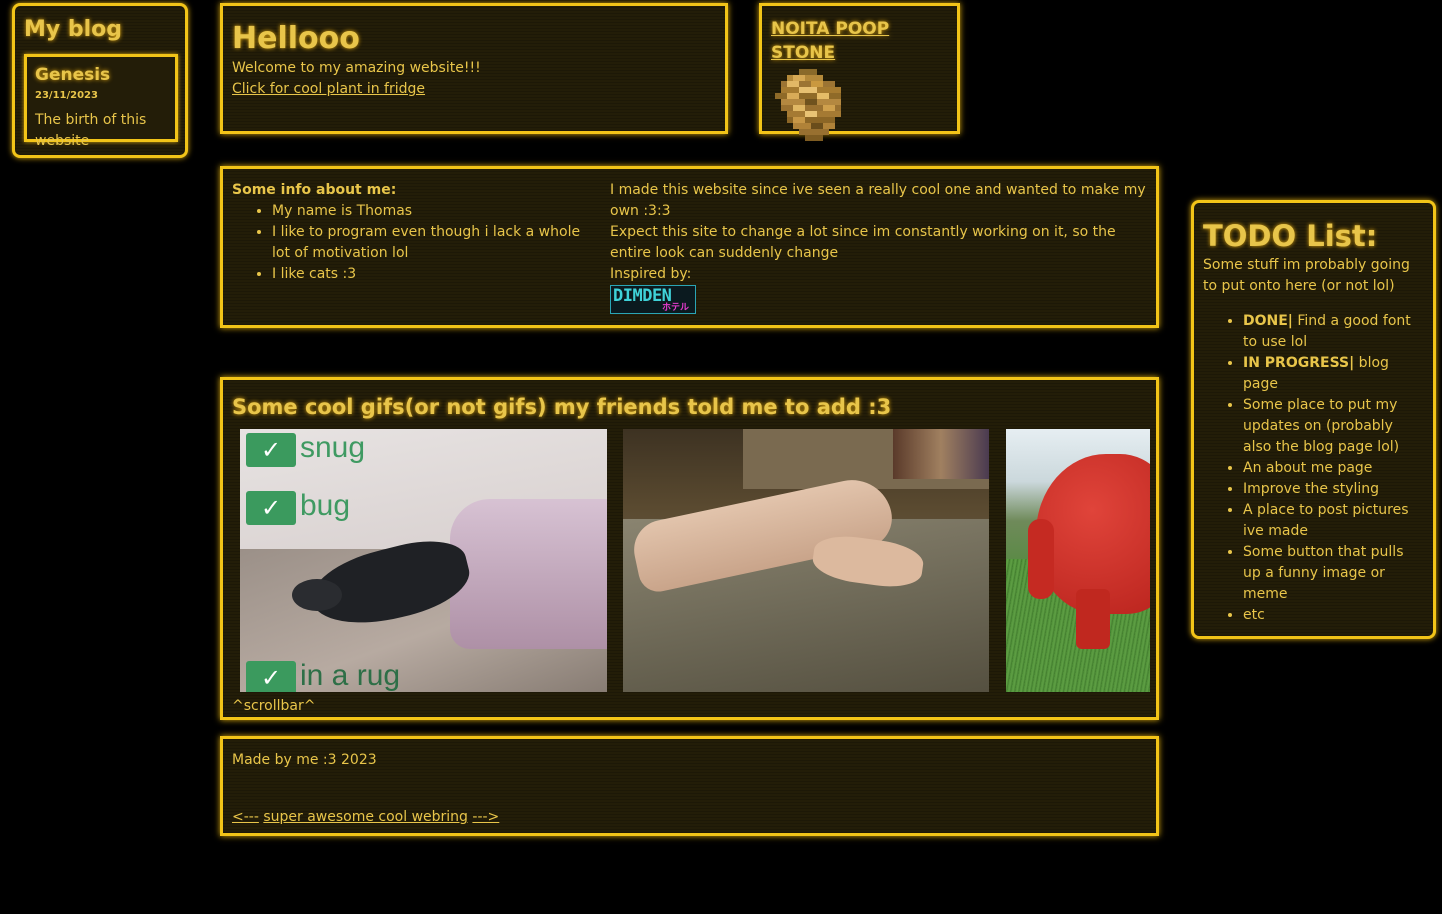 This screenshot has height=914, width=1442. I want to click on caption-snug: snug, so click(333, 447).